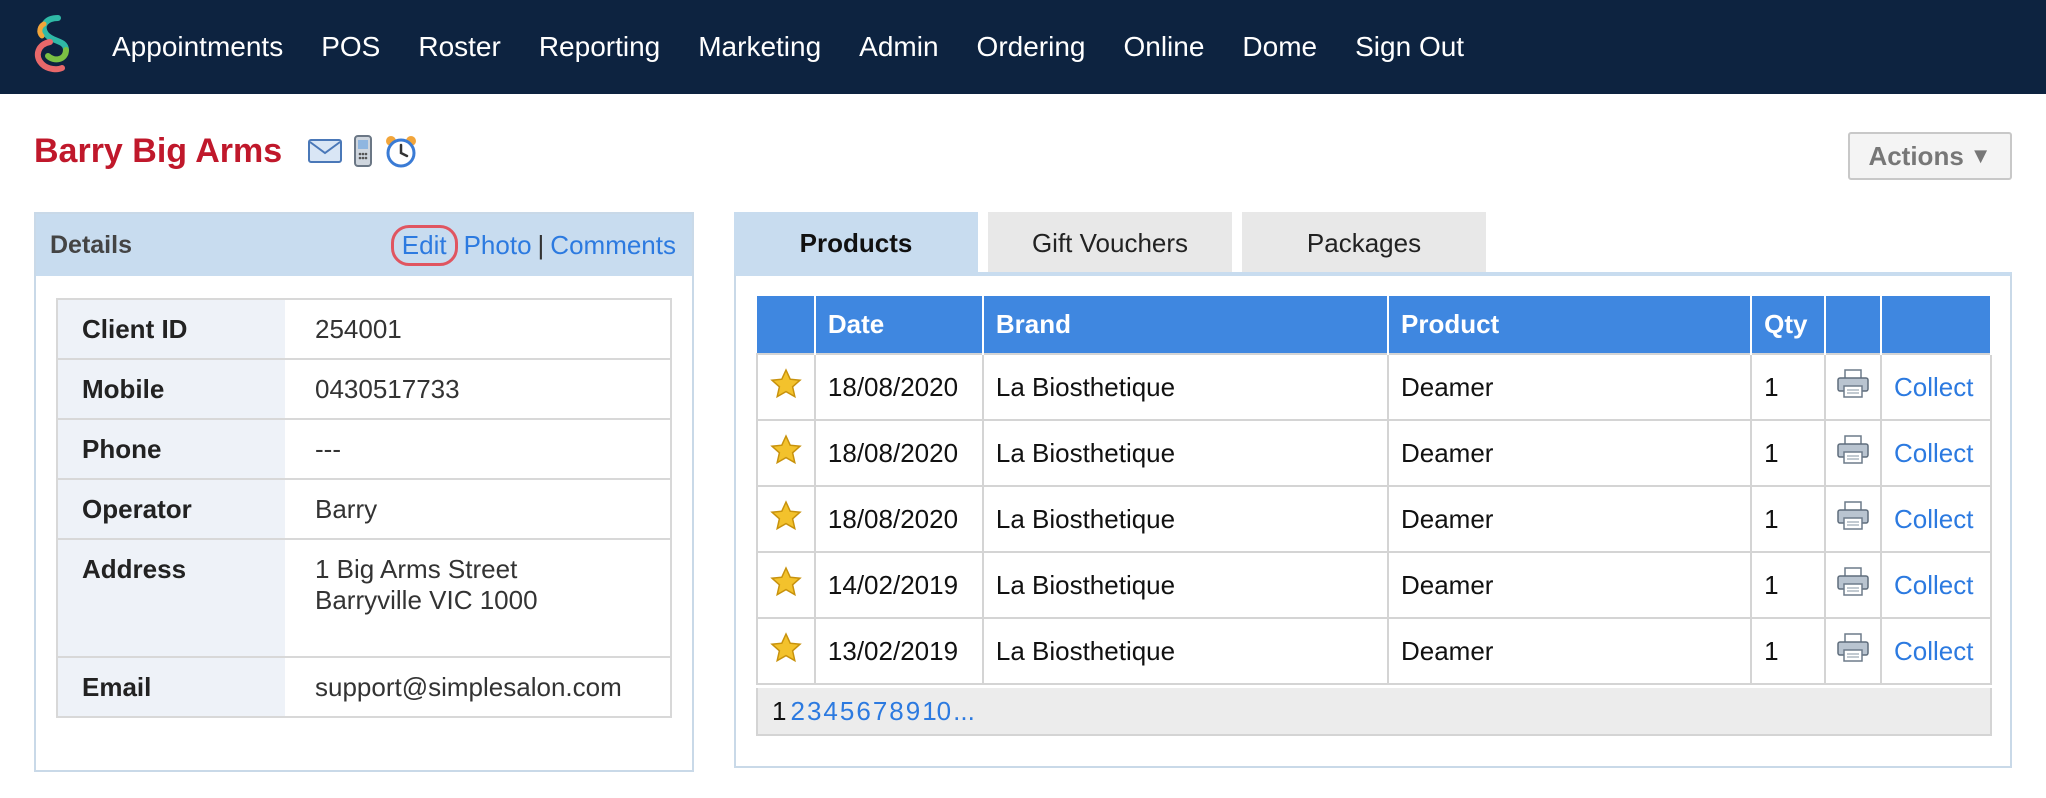  Describe the element at coordinates (1364, 243) in the screenshot. I see `tab-packages: Packages` at that location.